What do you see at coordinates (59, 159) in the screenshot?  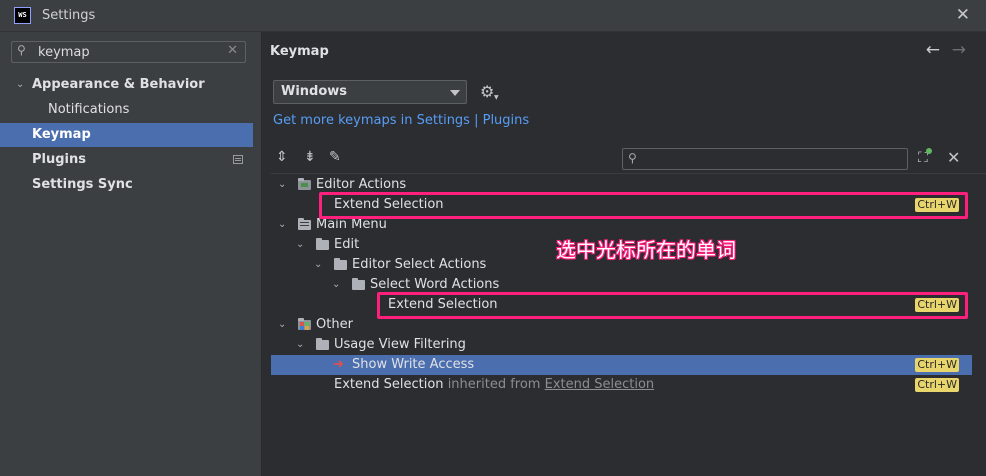 I see `sidebar-item-label: Plugins` at bounding box center [59, 159].